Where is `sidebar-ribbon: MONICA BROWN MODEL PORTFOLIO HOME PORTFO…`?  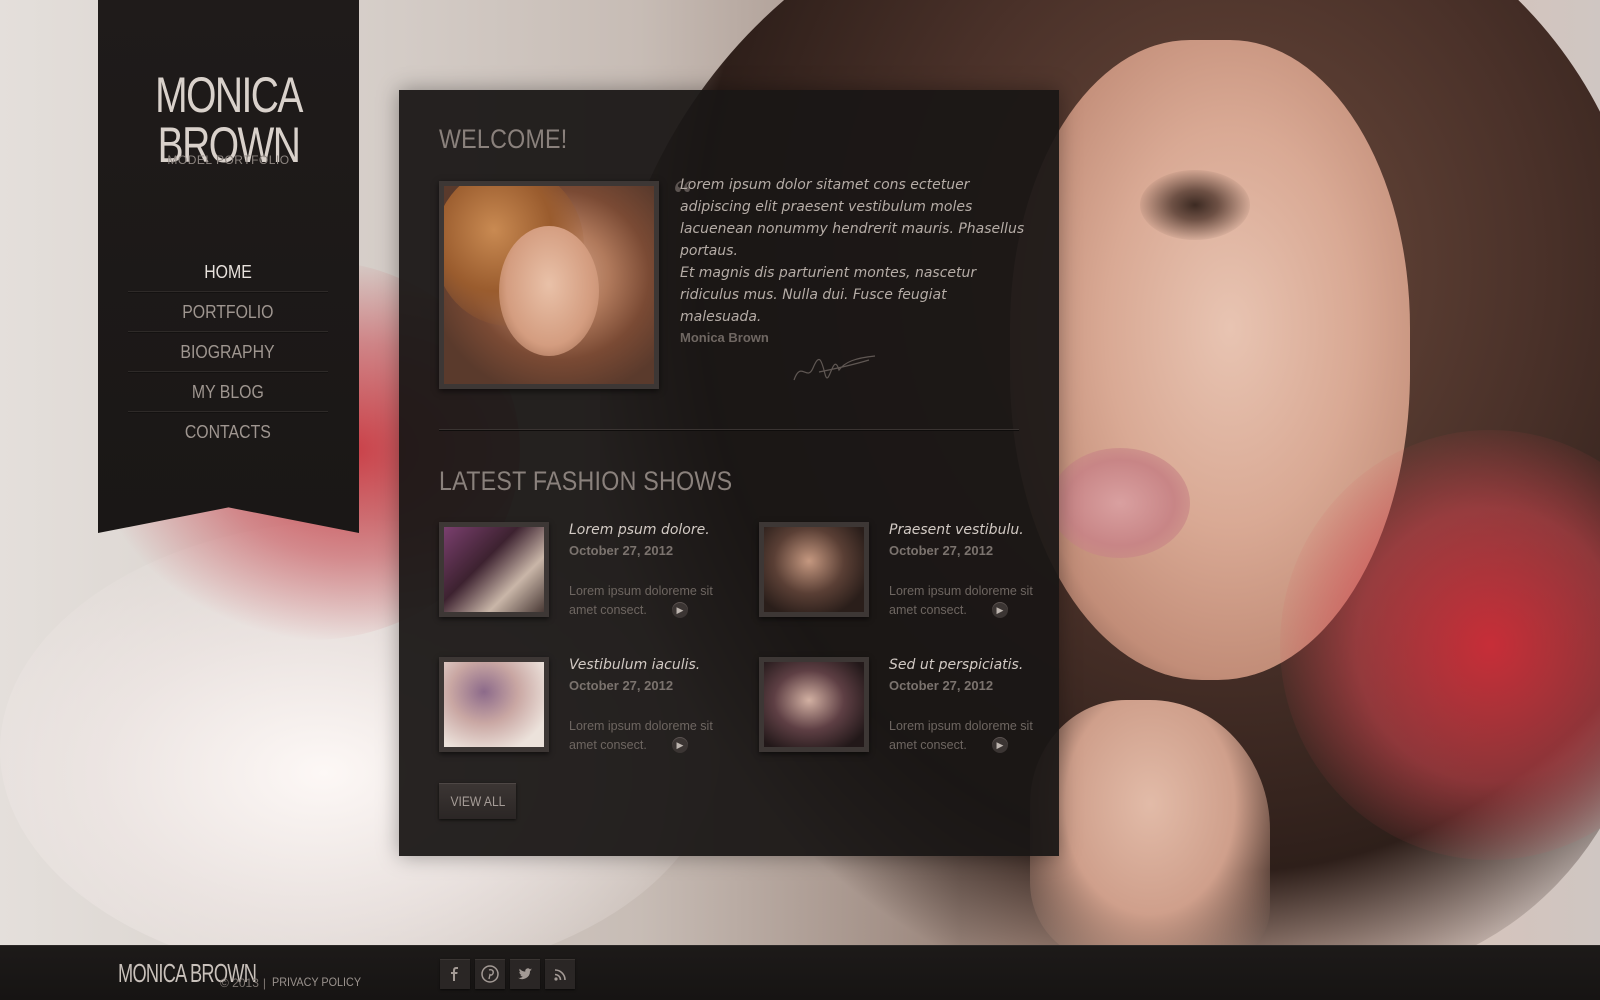
sidebar-ribbon: MONICA BROWN MODEL PORTFOLIO HOME PORTFO… is located at coordinates (228, 266).